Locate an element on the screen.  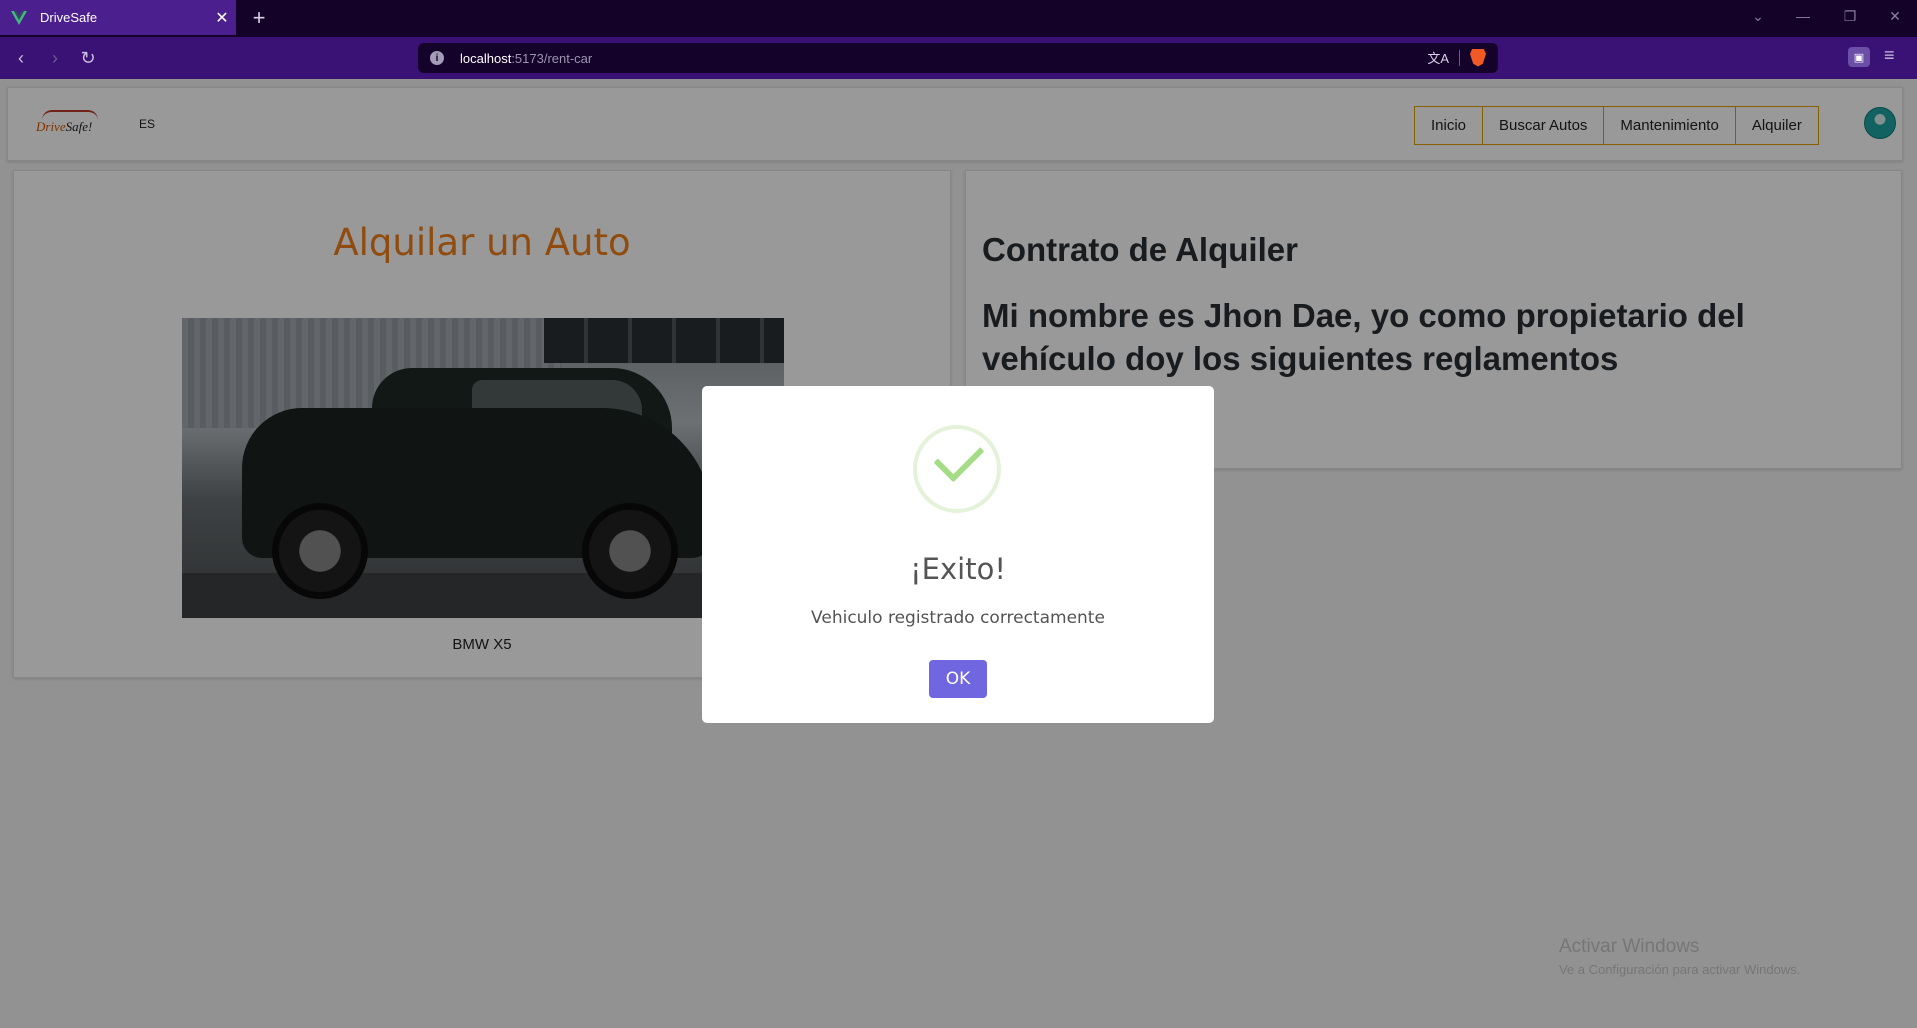
browser-toolbar: ‹ › ↻ i localhost :5173/rent-car 文A ▣ ≡ is located at coordinates (958, 58).